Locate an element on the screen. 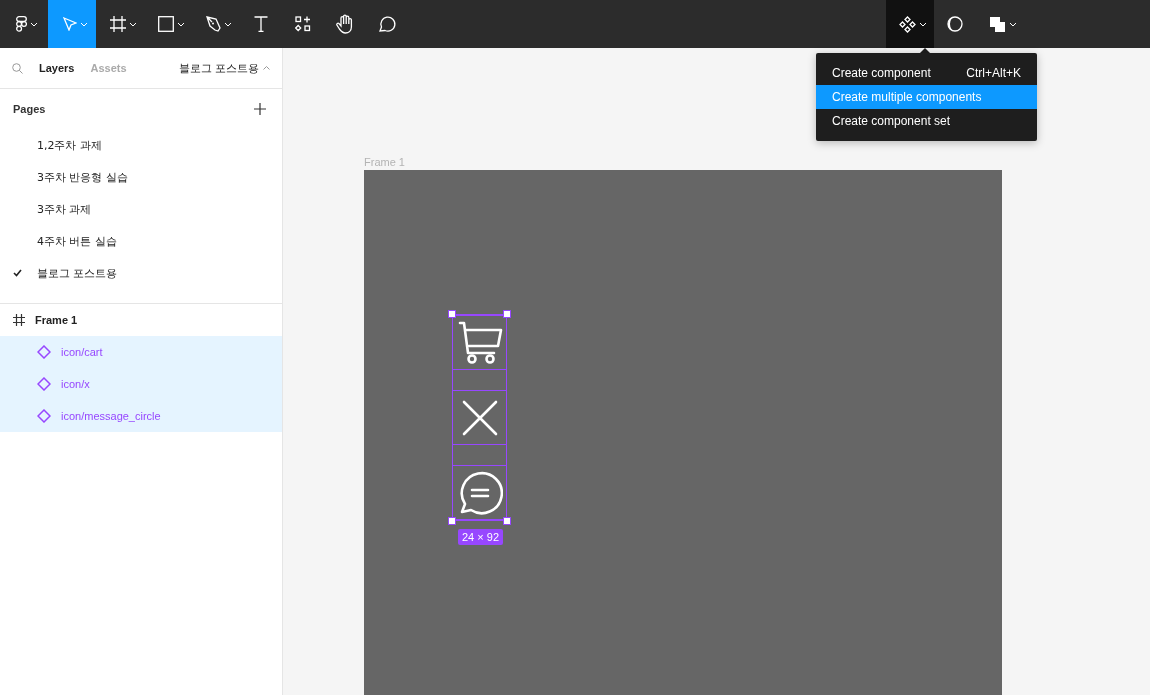 Image resolution: width=1150 pixels, height=695 pixels. page-selector: 블로그 포스트용 is located at coordinates (224, 68).